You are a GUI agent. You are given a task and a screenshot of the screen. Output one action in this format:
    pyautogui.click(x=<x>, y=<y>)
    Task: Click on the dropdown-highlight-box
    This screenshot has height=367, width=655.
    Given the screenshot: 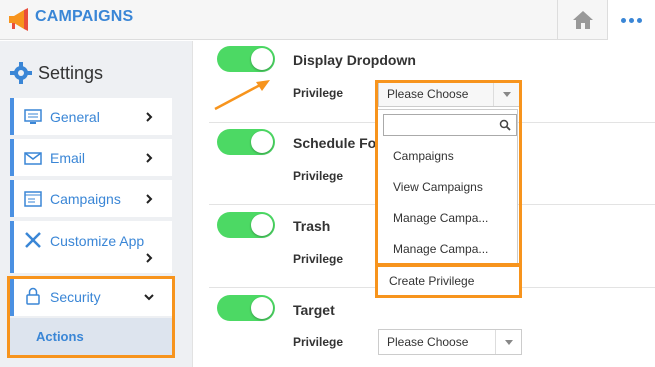 What is the action you would take?
    pyautogui.click(x=448, y=173)
    